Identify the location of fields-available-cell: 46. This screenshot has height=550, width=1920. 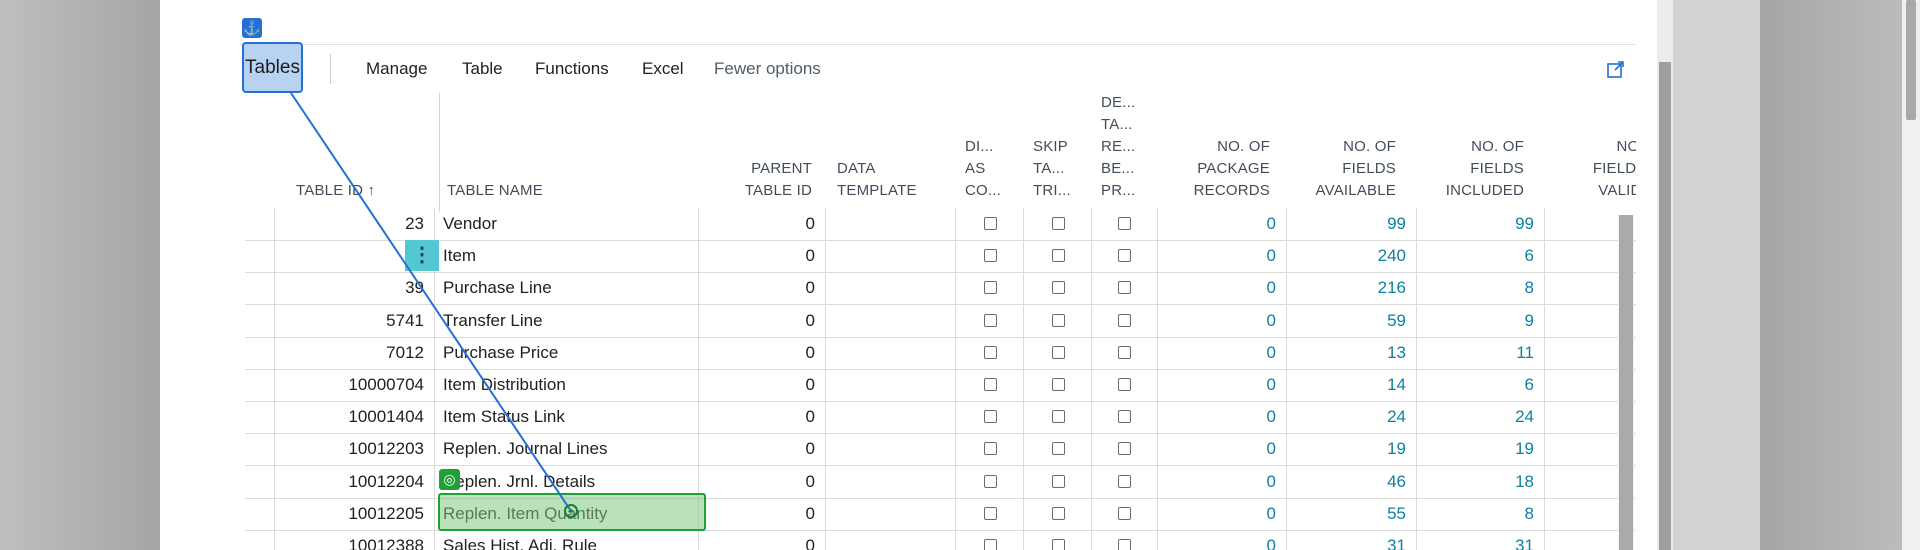
(1352, 481).